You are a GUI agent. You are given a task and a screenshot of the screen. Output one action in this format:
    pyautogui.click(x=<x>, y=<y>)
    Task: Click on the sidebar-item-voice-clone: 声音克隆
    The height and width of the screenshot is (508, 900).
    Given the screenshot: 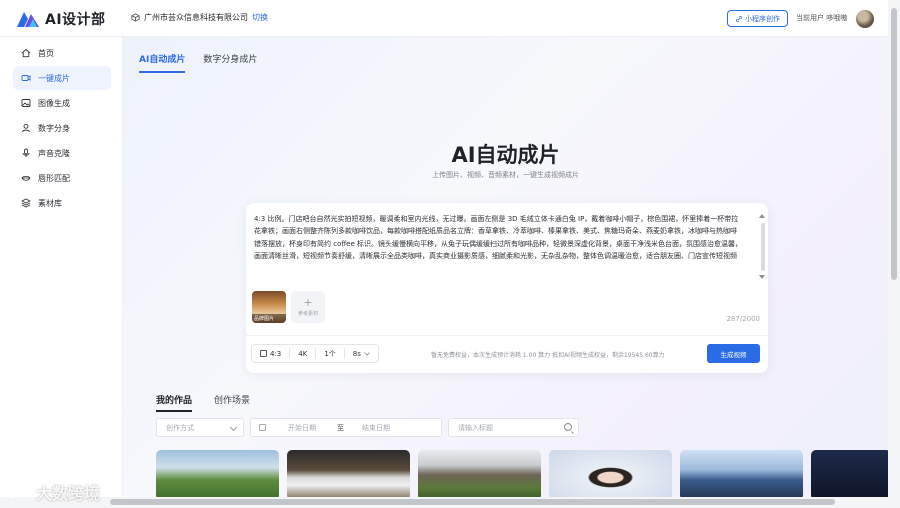 What is the action you would take?
    pyautogui.click(x=62, y=153)
    